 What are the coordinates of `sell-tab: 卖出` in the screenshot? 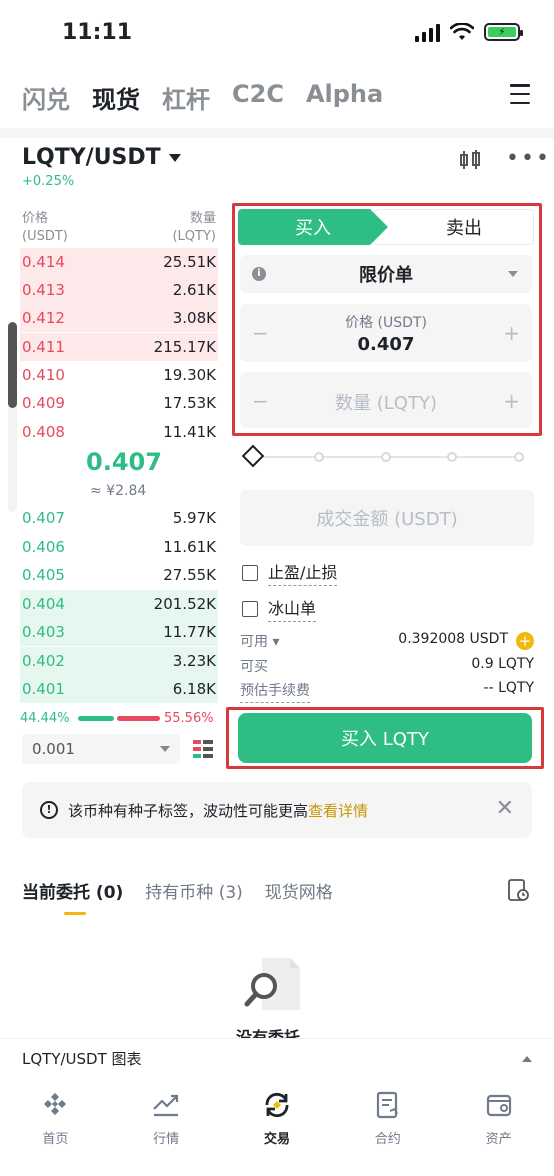 It's located at (454, 227).